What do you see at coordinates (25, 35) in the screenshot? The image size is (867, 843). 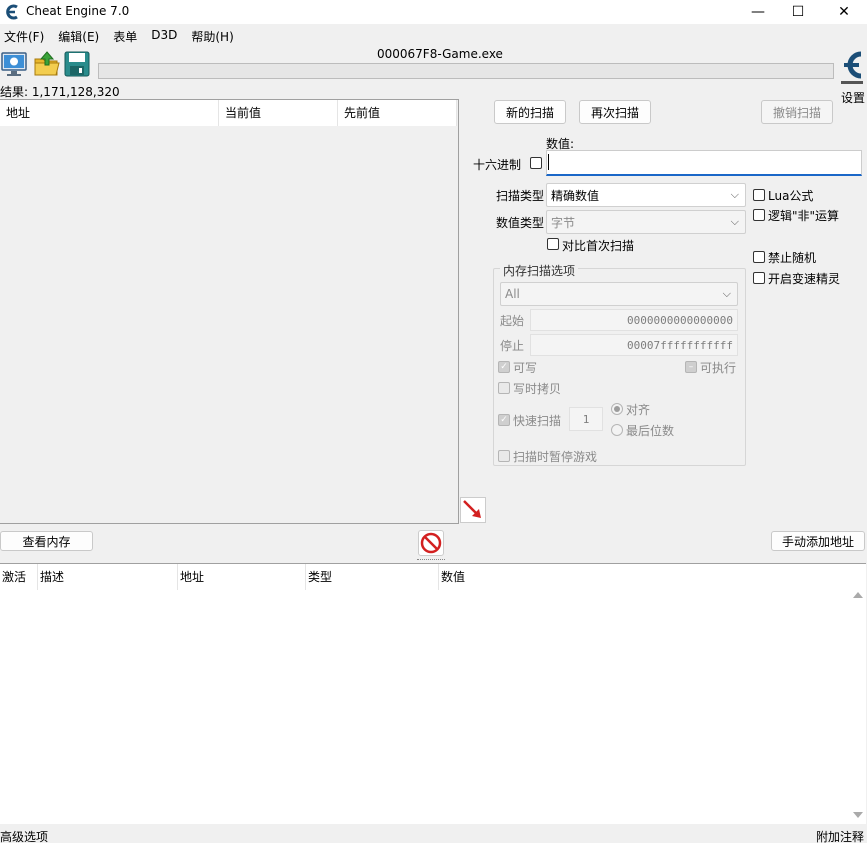 I see `menu-file: 文件(F)` at bounding box center [25, 35].